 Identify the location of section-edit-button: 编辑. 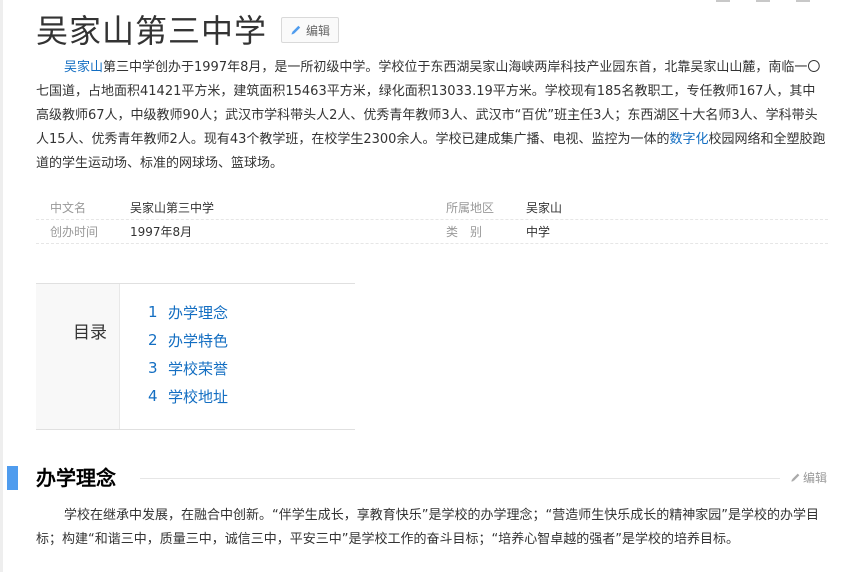
(808, 477).